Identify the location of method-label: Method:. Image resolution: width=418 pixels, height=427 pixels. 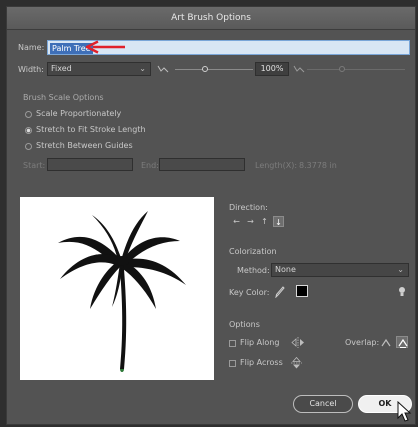
(253, 270).